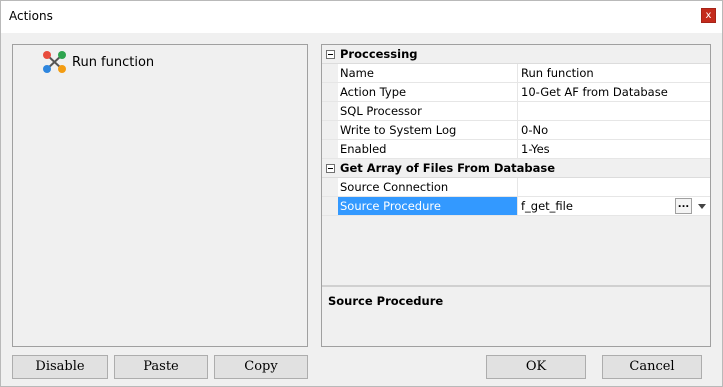  What do you see at coordinates (379, 54) in the screenshot?
I see `category-label: Proccessing` at bounding box center [379, 54].